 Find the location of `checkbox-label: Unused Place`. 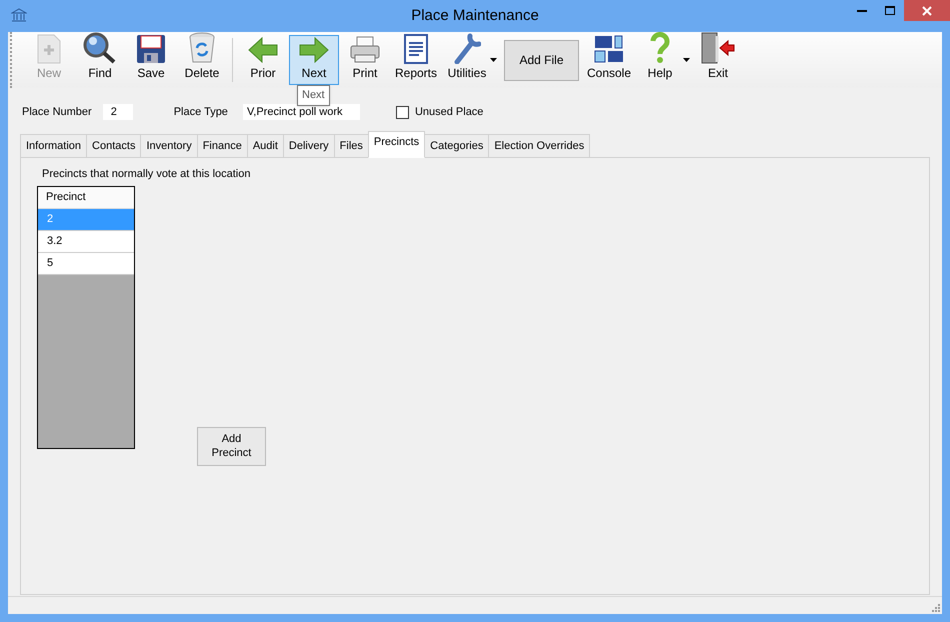

checkbox-label: Unused Place is located at coordinates (449, 112).